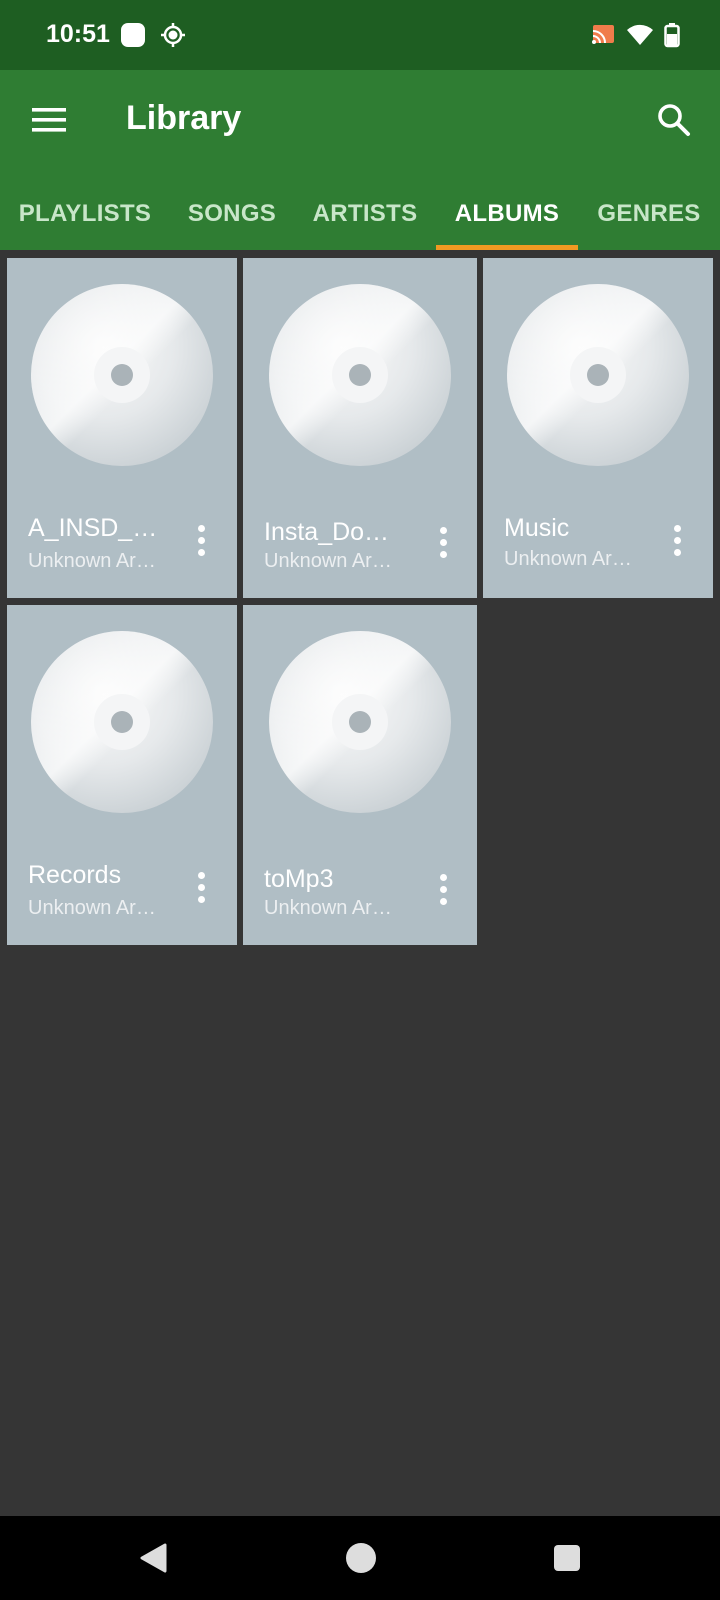 Image resolution: width=720 pixels, height=1600 pixels. I want to click on tab-genres: GENRES, so click(649, 214).